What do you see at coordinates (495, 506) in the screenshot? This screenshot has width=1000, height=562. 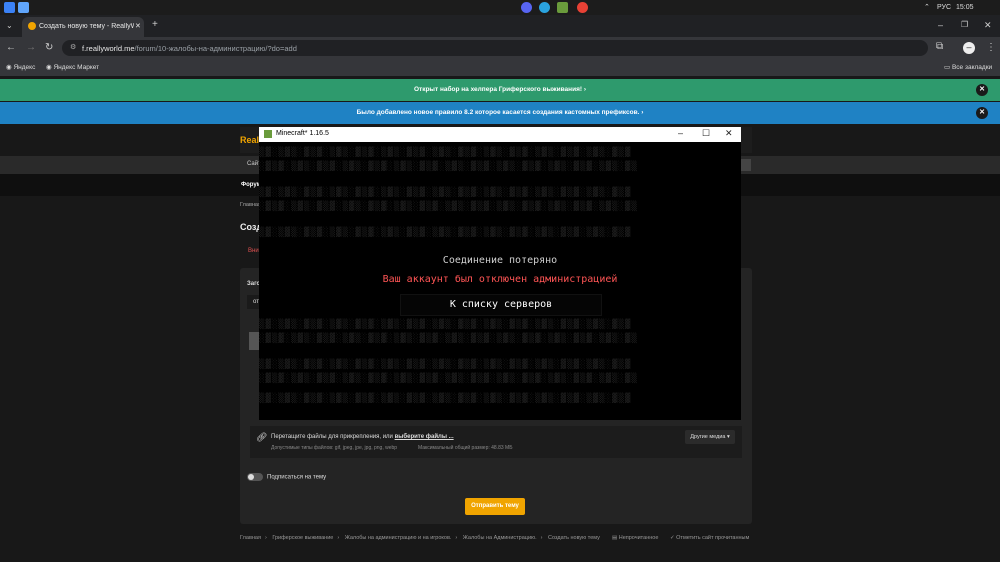 I see `submit-topic-button: Отправить тему` at bounding box center [495, 506].